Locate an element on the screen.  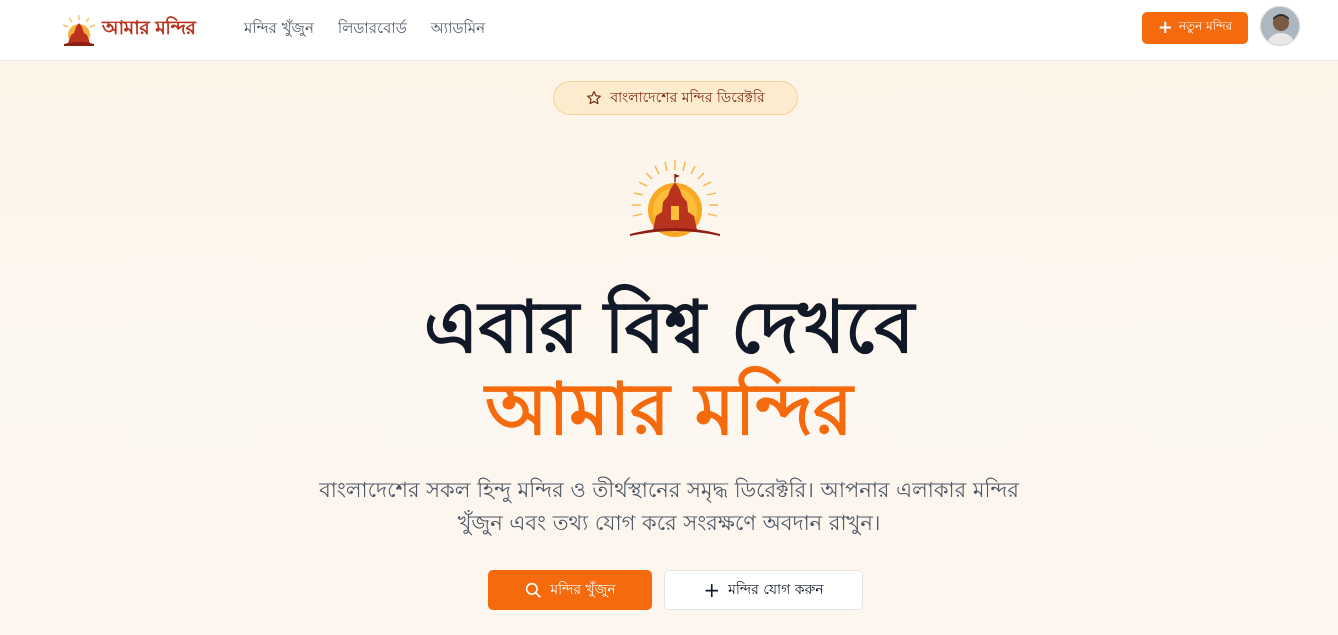
user-avatar is located at coordinates (1280, 26).